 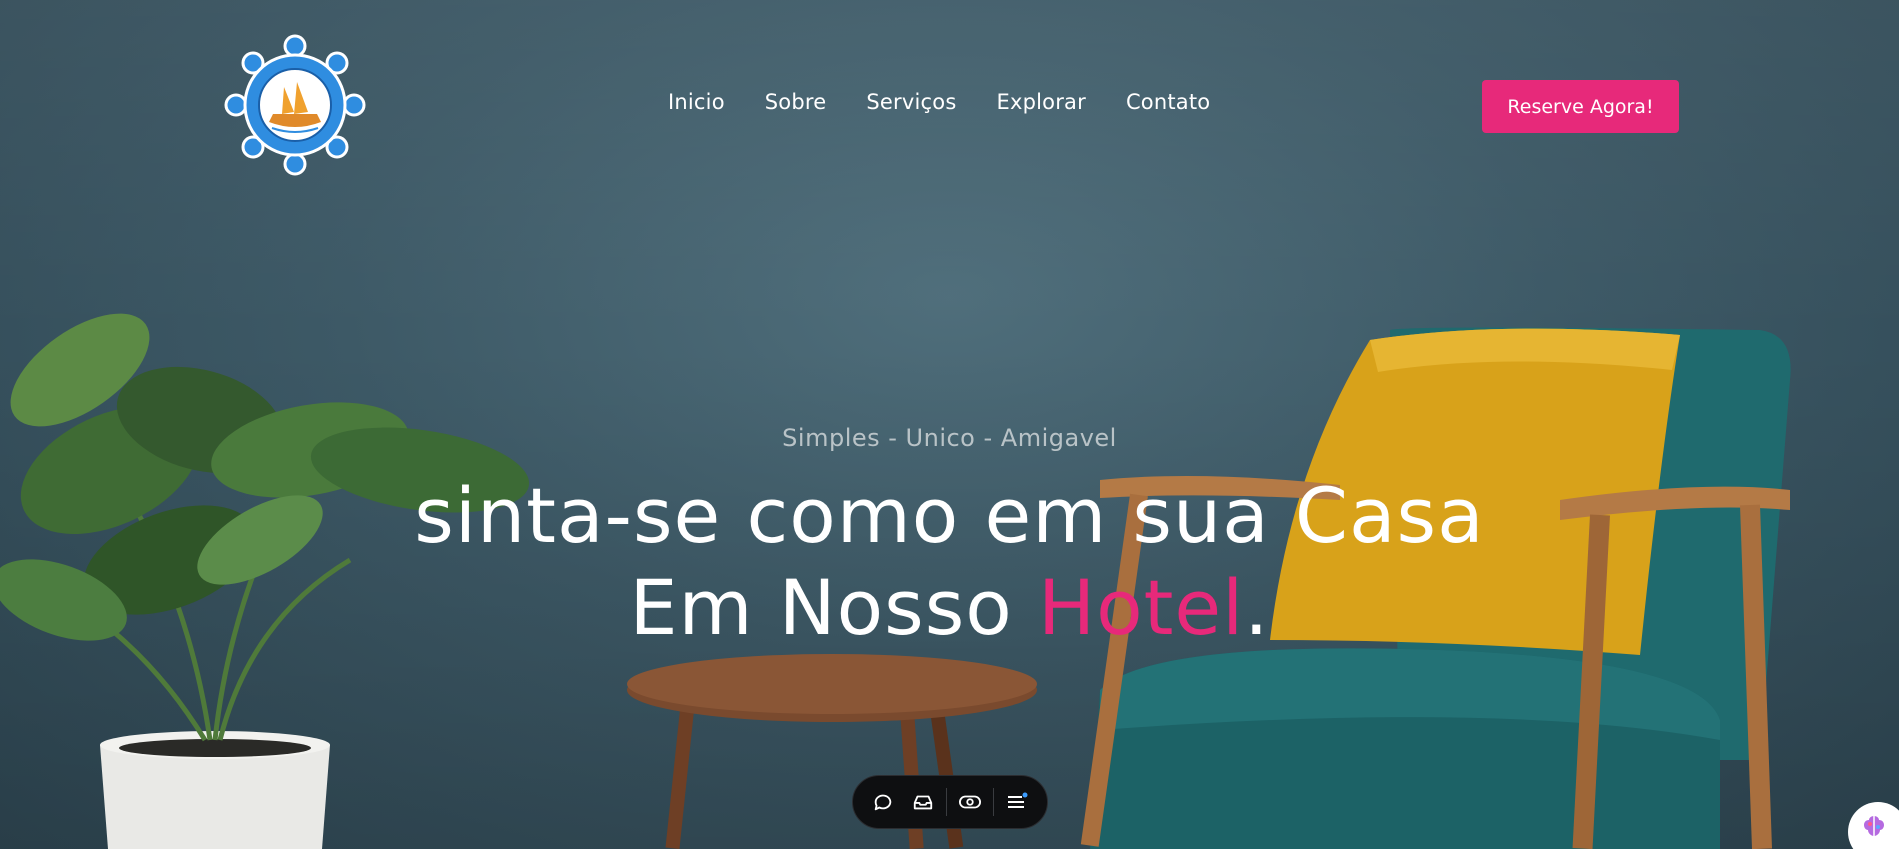 I want to click on headline-accent-word: Hotel, so click(x=1141, y=607).